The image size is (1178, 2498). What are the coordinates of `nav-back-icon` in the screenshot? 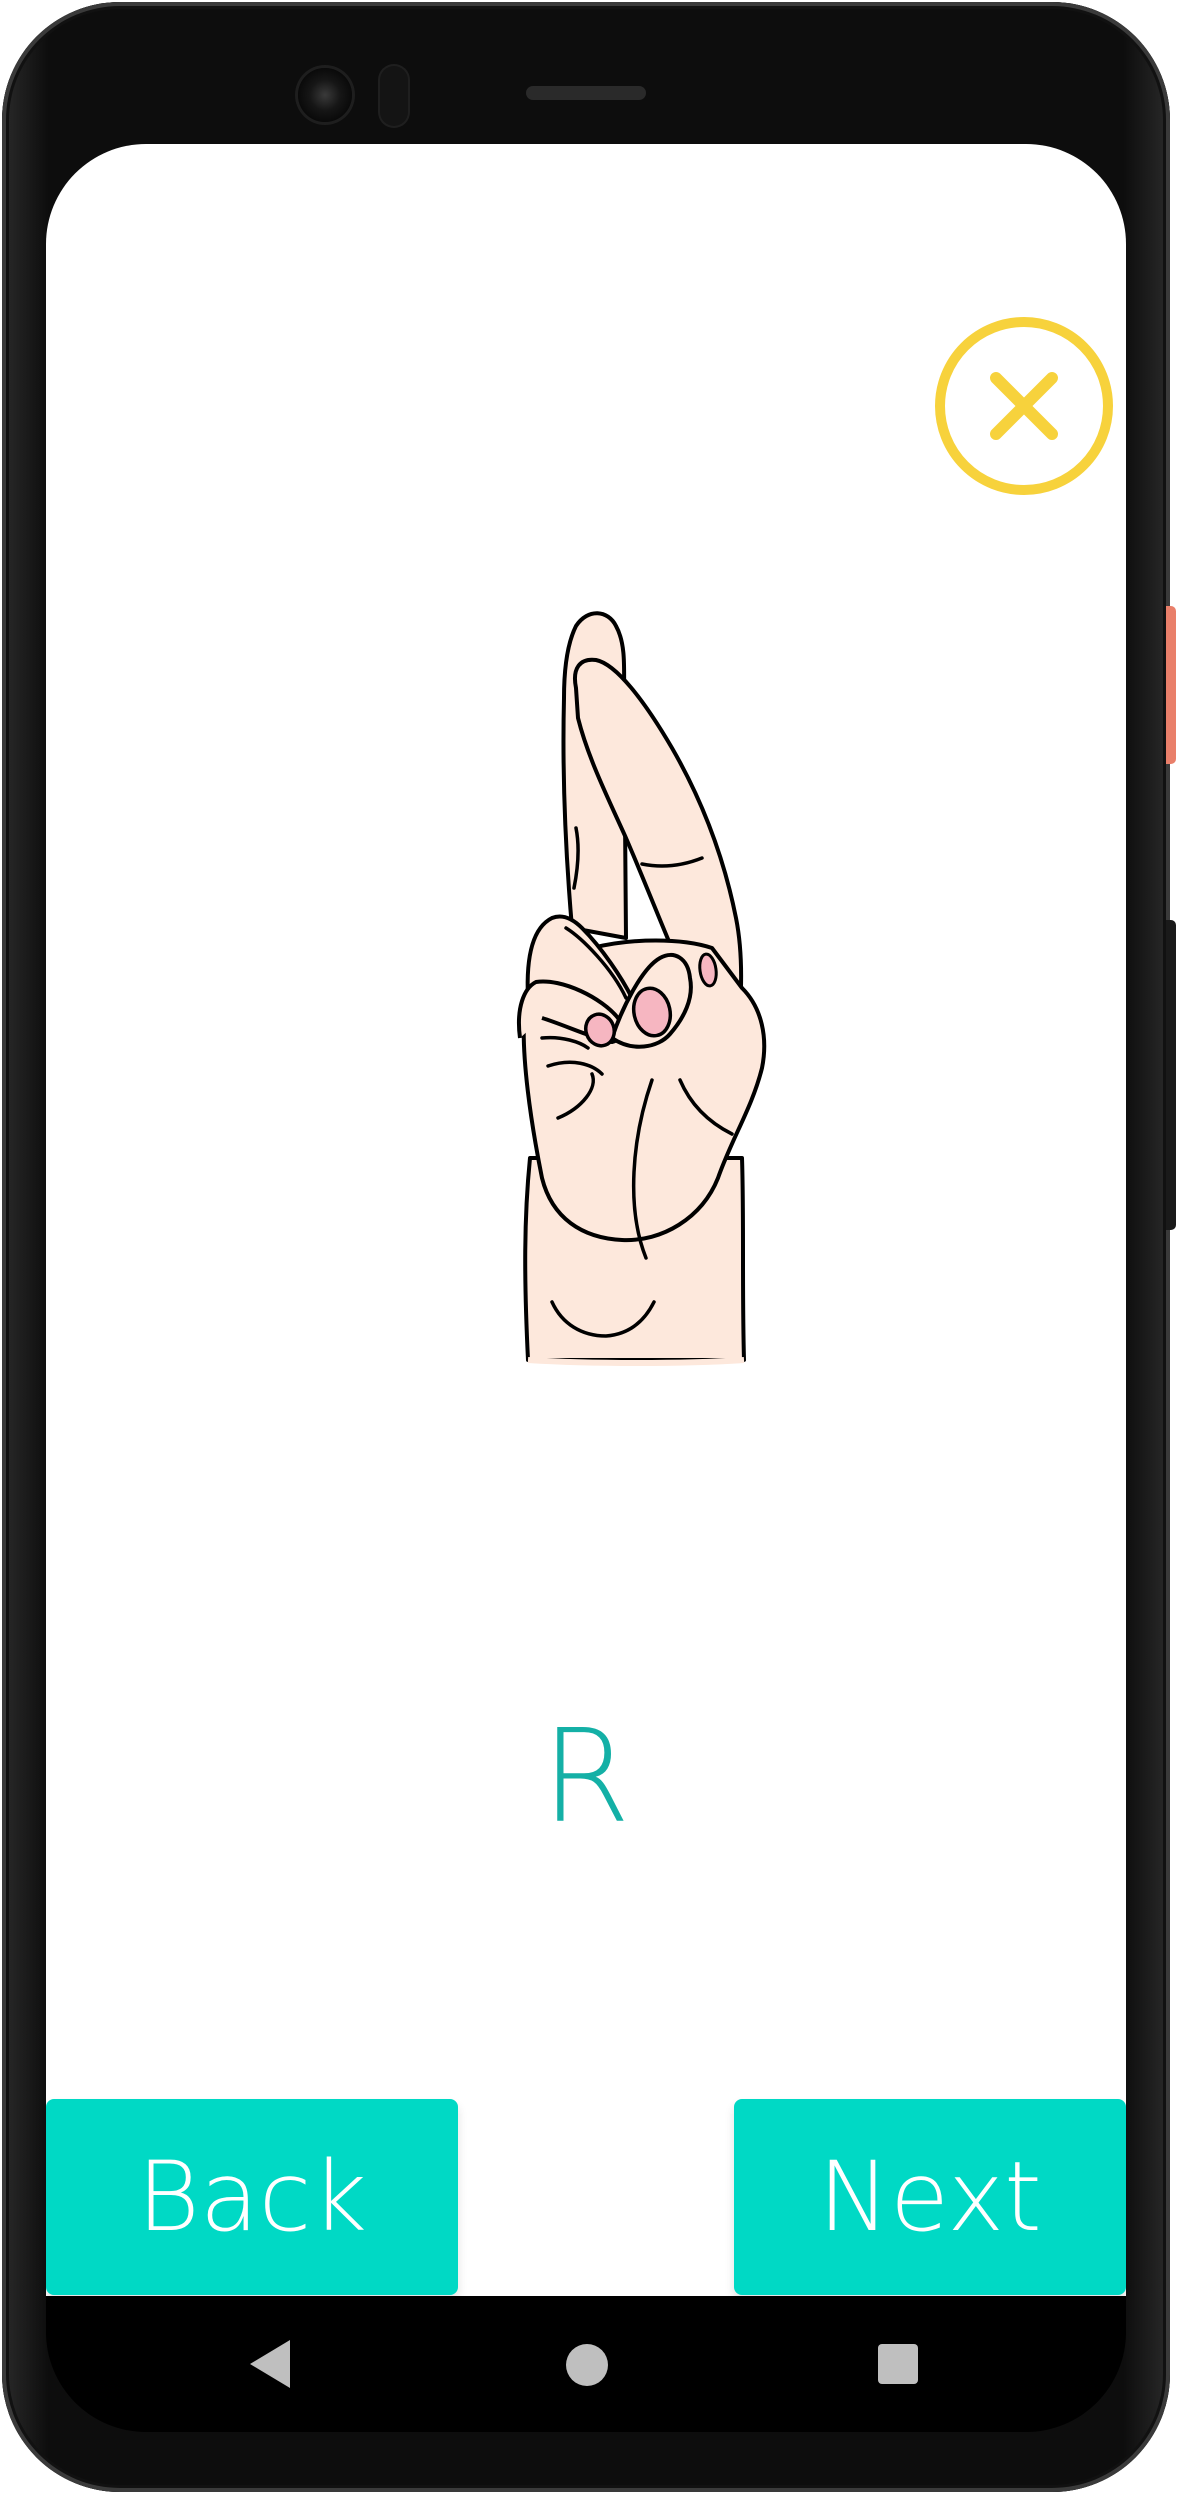 It's located at (270, 2364).